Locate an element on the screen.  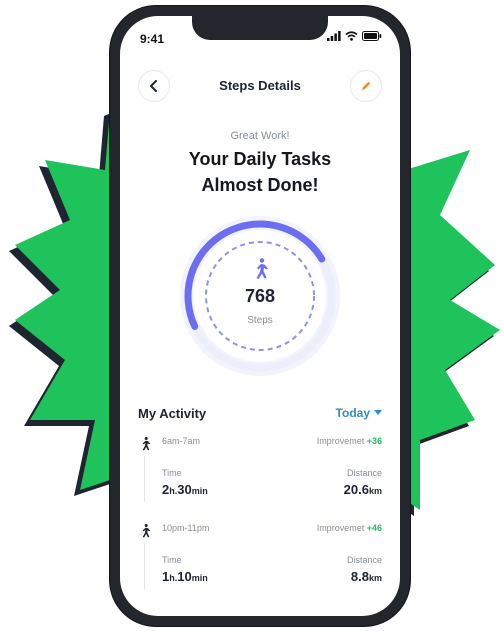
time-value: 1h.10min is located at coordinates (185, 576).